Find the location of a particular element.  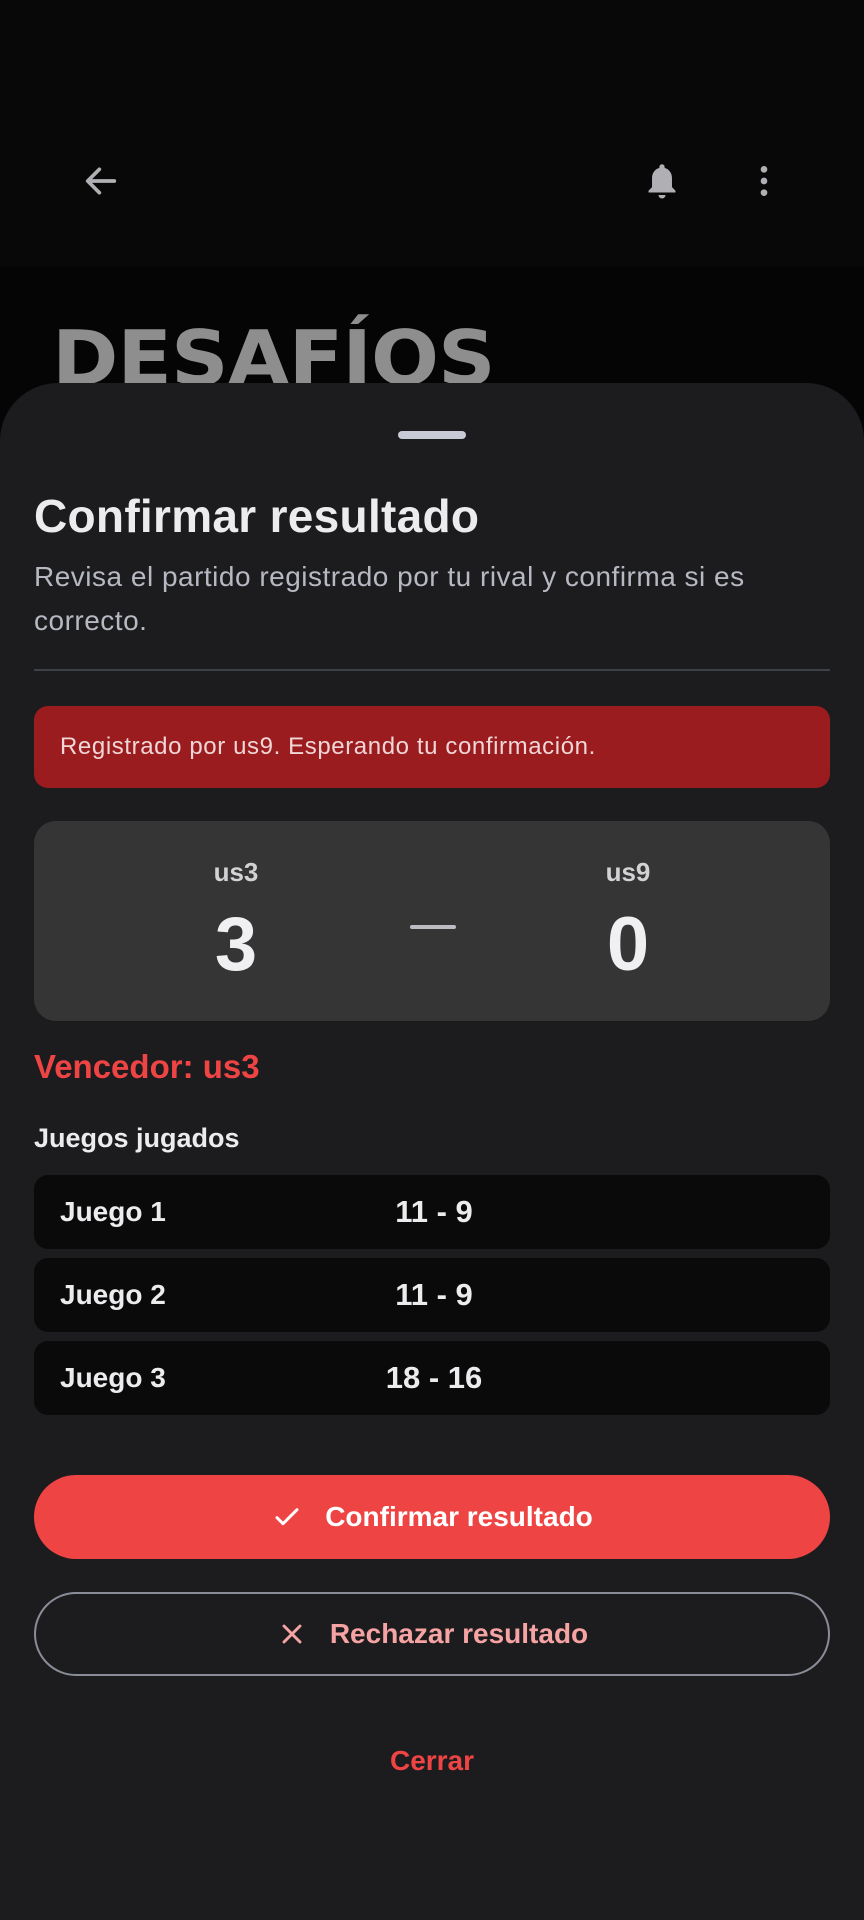

game-name: Juego 1 is located at coordinates (113, 1211).